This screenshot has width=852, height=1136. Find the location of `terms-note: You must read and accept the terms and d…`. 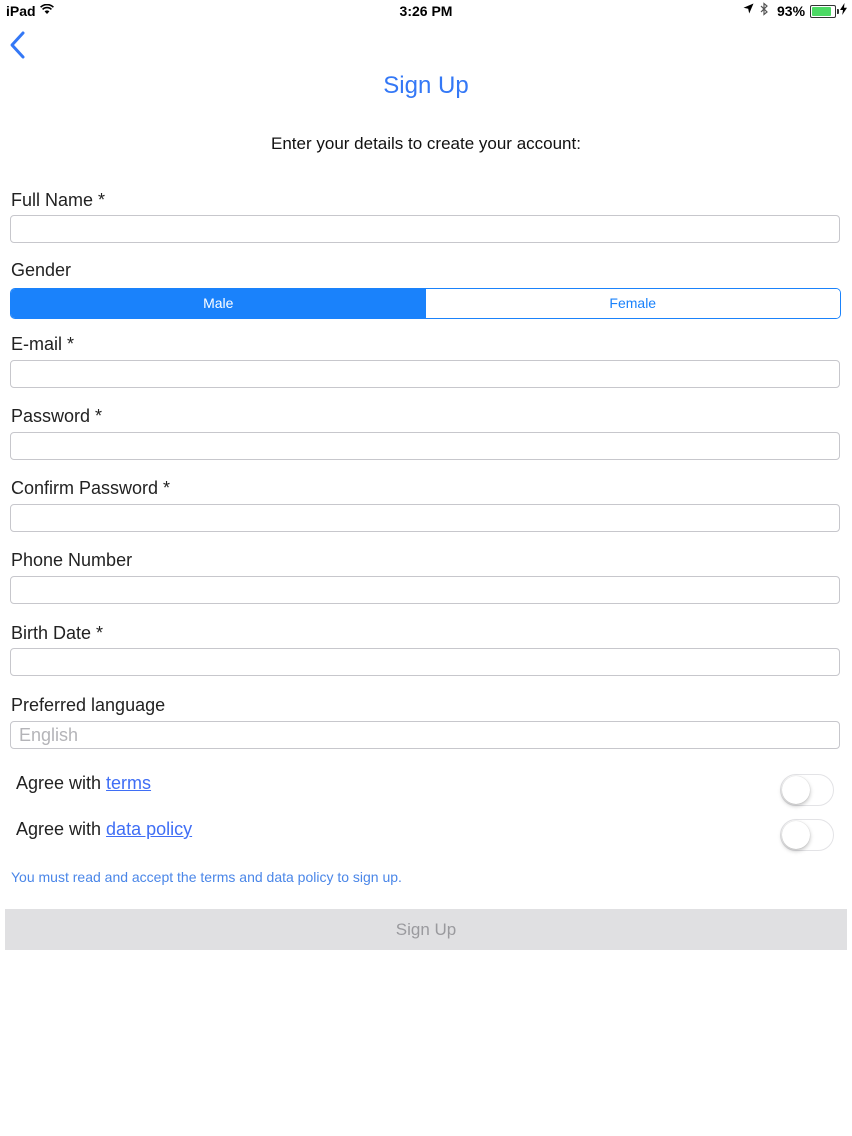

terms-note: You must read and accept the terms and d… is located at coordinates (206, 877).